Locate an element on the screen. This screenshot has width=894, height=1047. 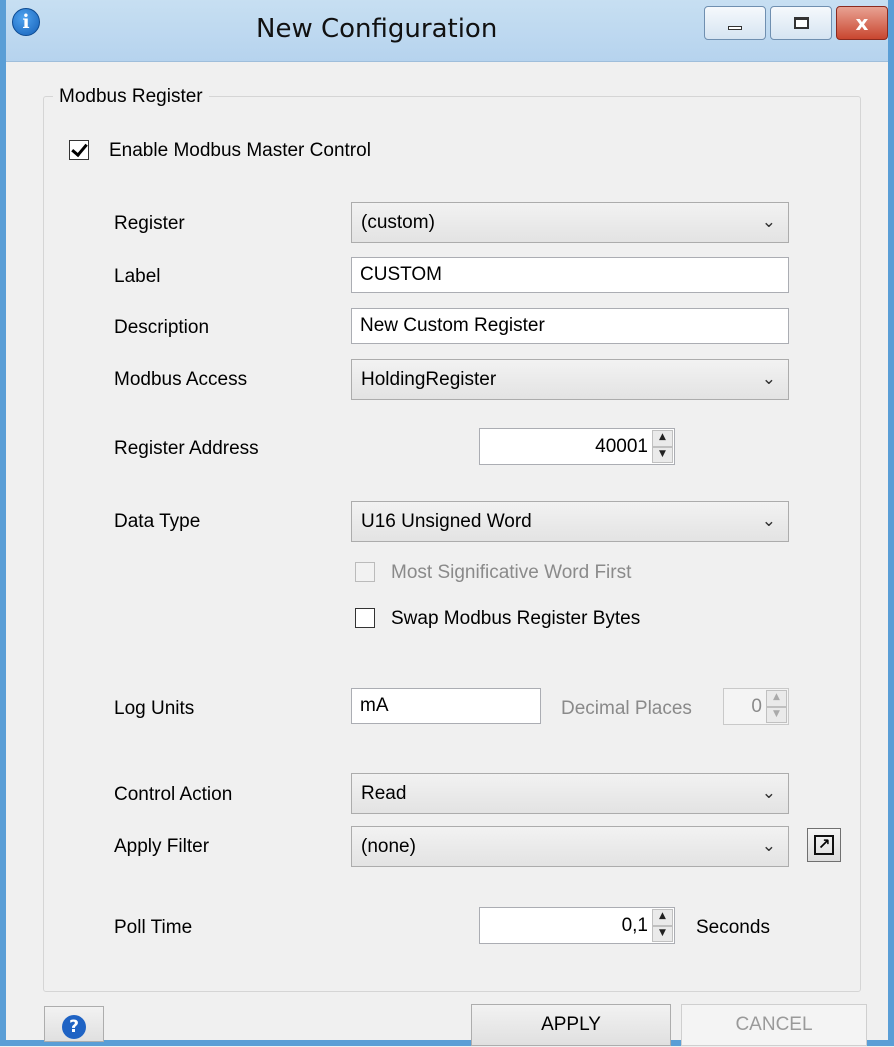
minimize-icon is located at coordinates (735, 28).